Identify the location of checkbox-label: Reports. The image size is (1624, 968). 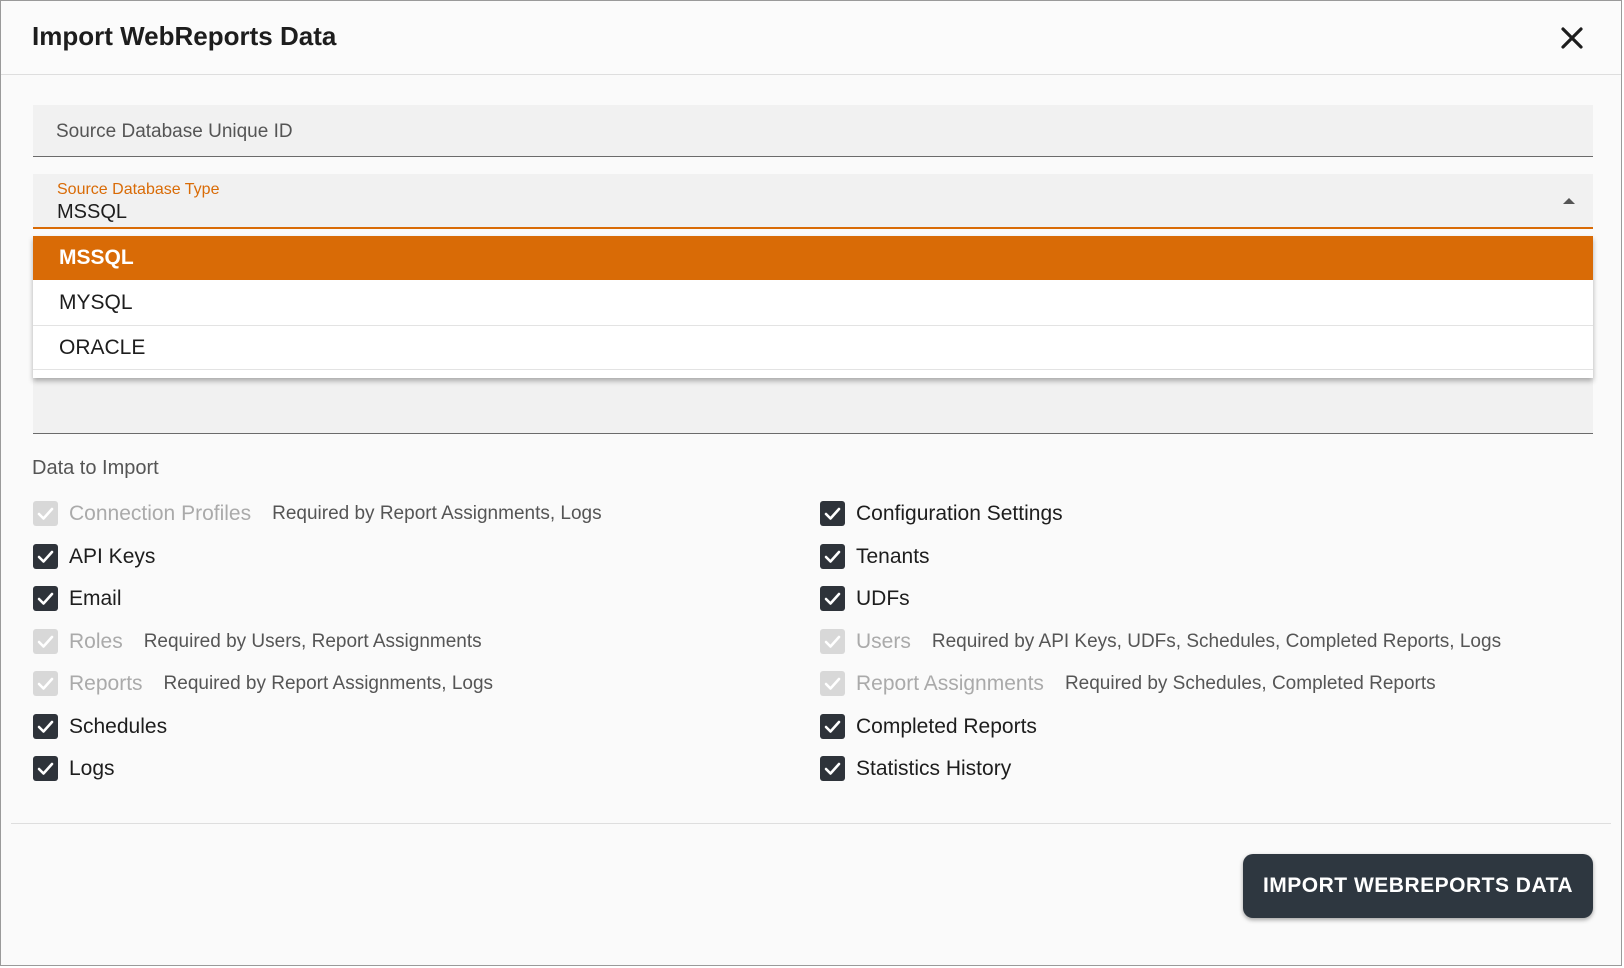
(106, 683).